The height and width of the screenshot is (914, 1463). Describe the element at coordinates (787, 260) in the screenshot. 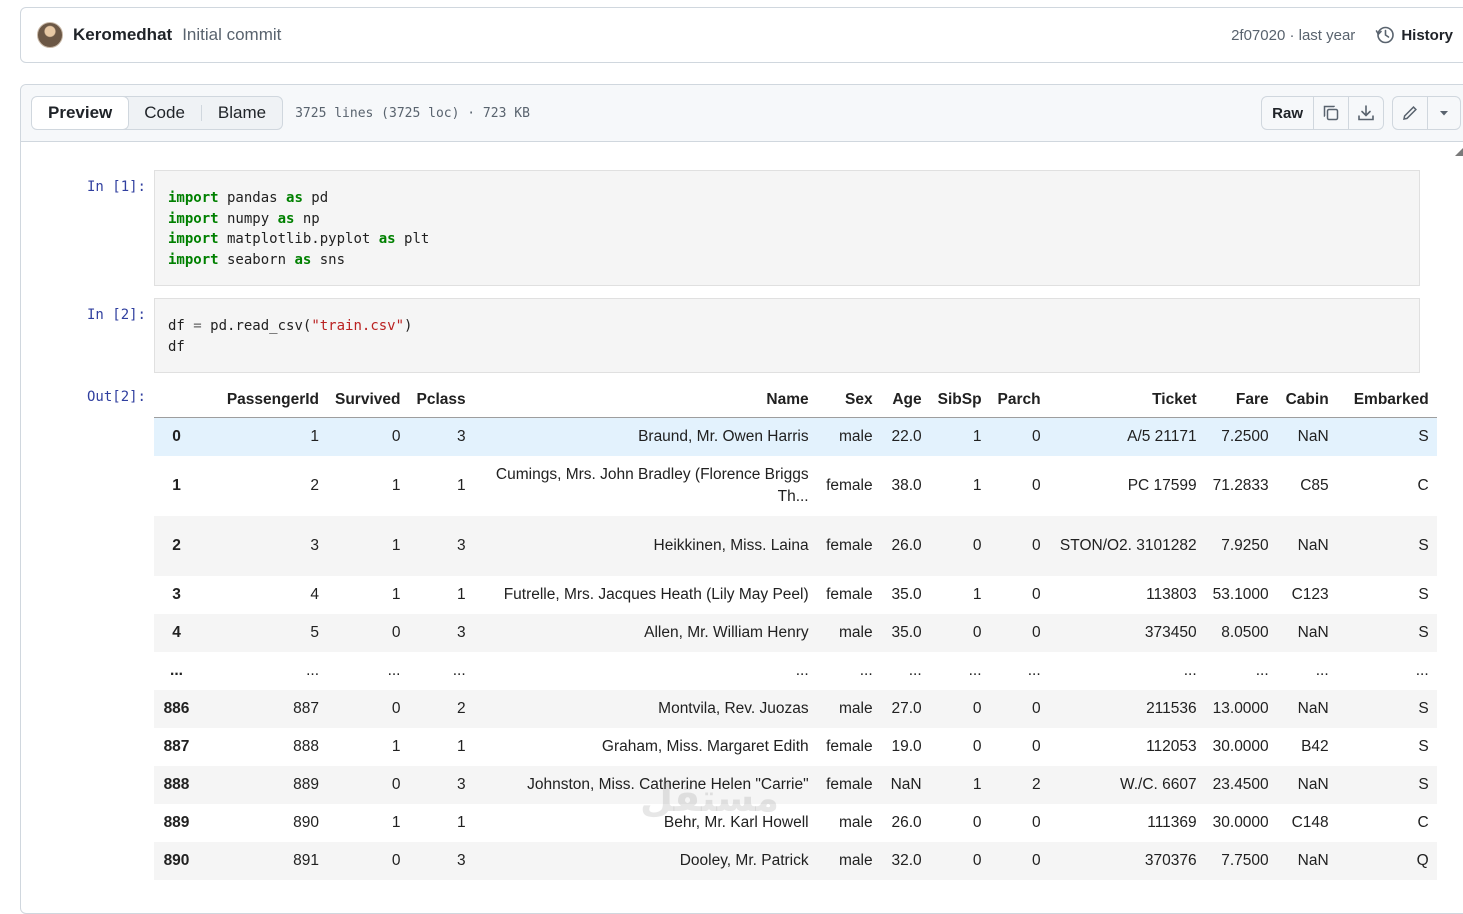

I see `code-line: import seaborn as sns` at that location.